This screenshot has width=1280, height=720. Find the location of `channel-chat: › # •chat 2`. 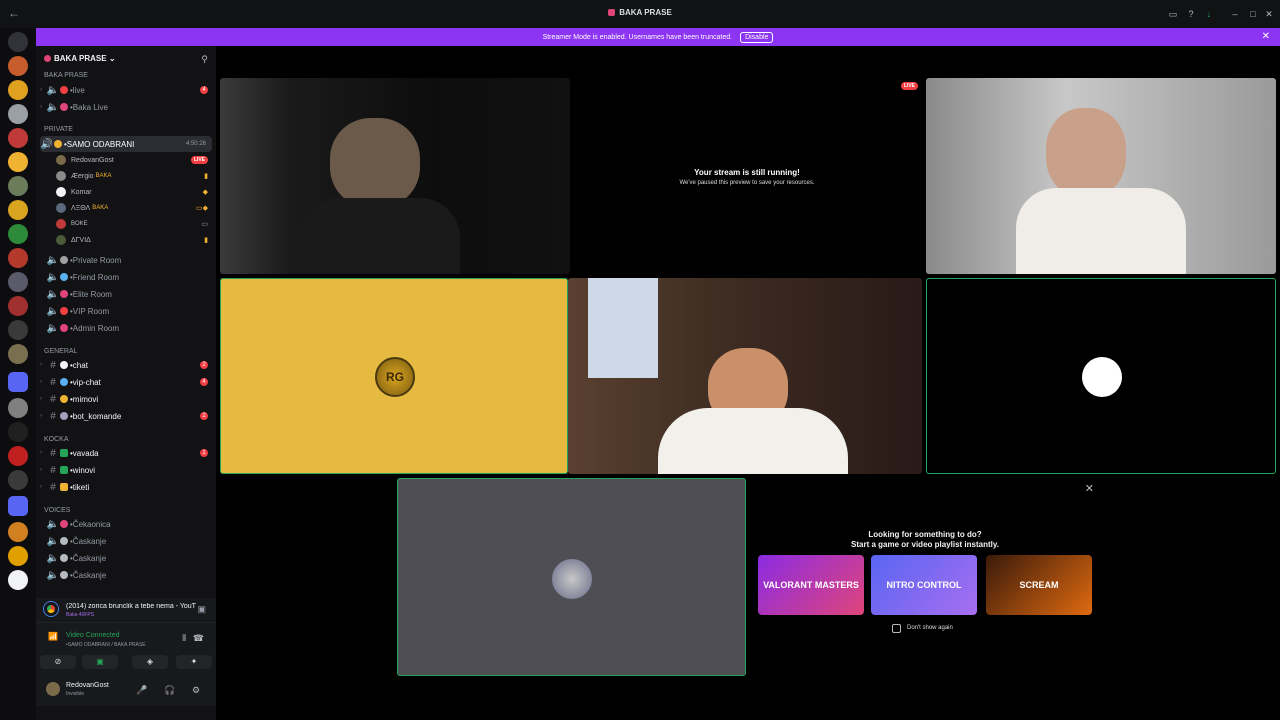

channel-chat: › # •chat 2 is located at coordinates (126, 365).